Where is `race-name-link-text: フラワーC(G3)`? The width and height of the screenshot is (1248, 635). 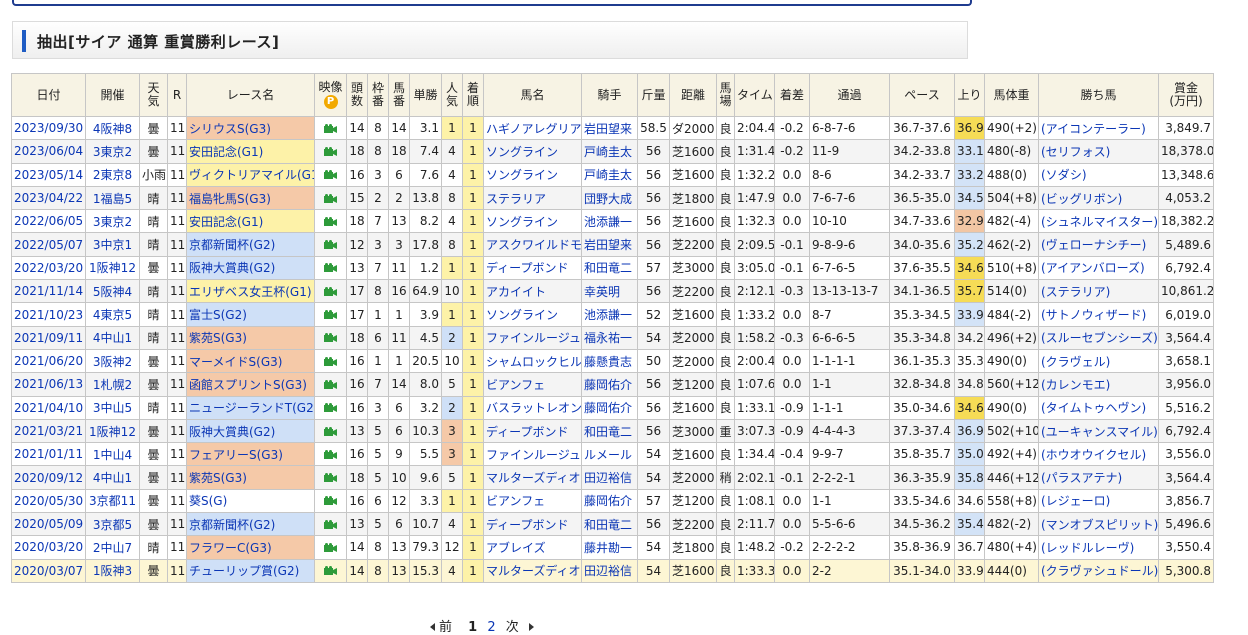
race-name-link-text: フラワーC(G3) is located at coordinates (230, 548).